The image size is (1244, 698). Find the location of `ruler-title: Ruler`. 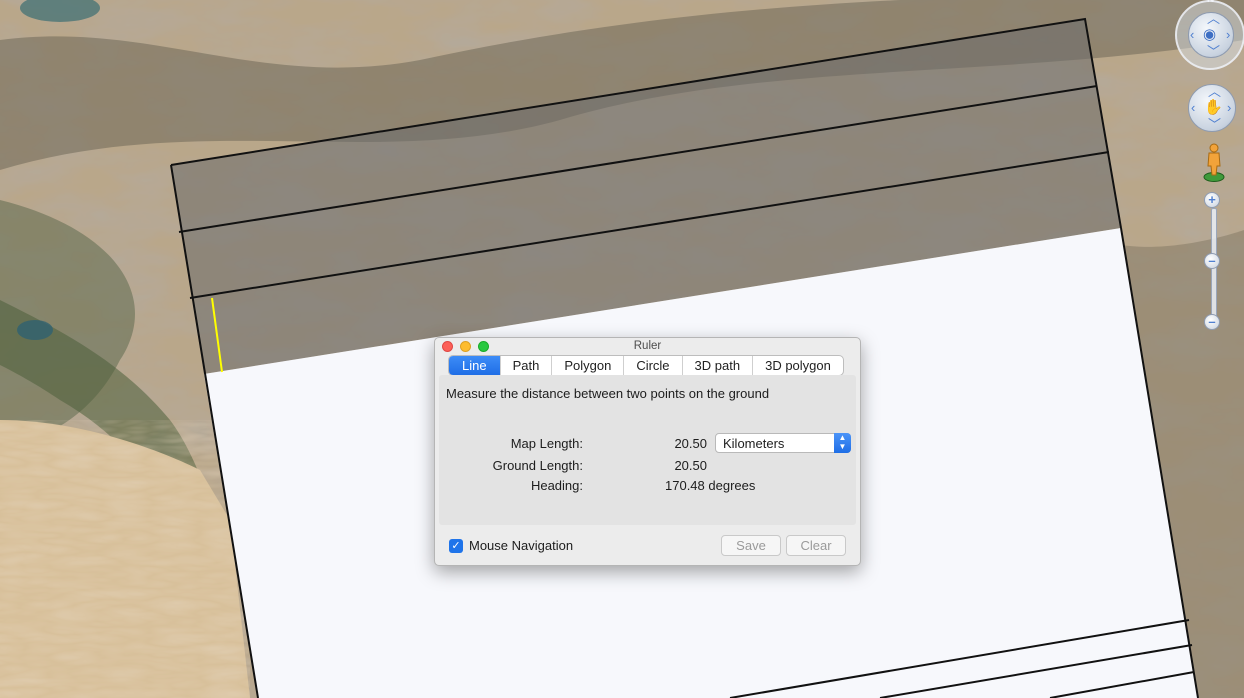

ruler-title: Ruler is located at coordinates (647, 346).